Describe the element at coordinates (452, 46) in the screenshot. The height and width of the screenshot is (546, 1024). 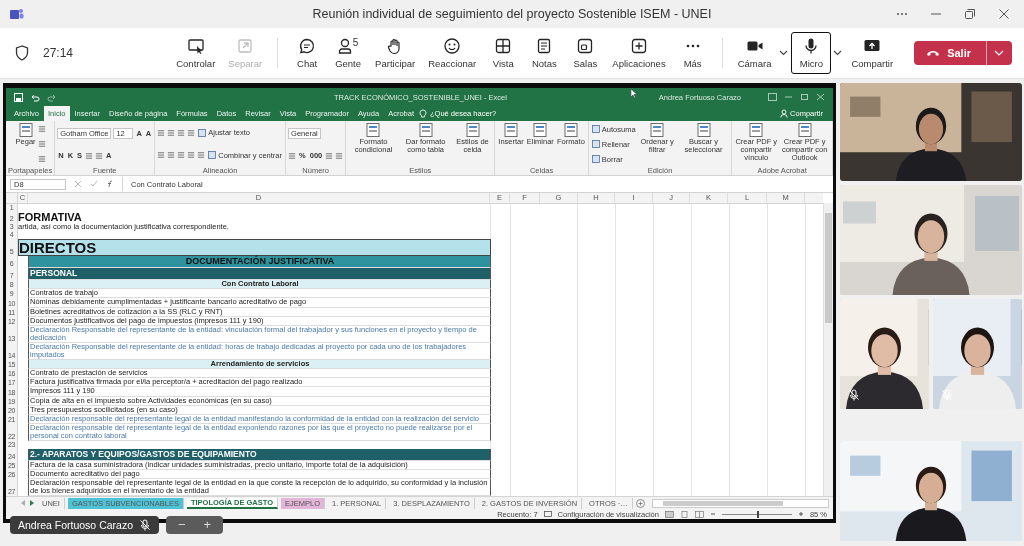
I see `smiley-icon` at that location.